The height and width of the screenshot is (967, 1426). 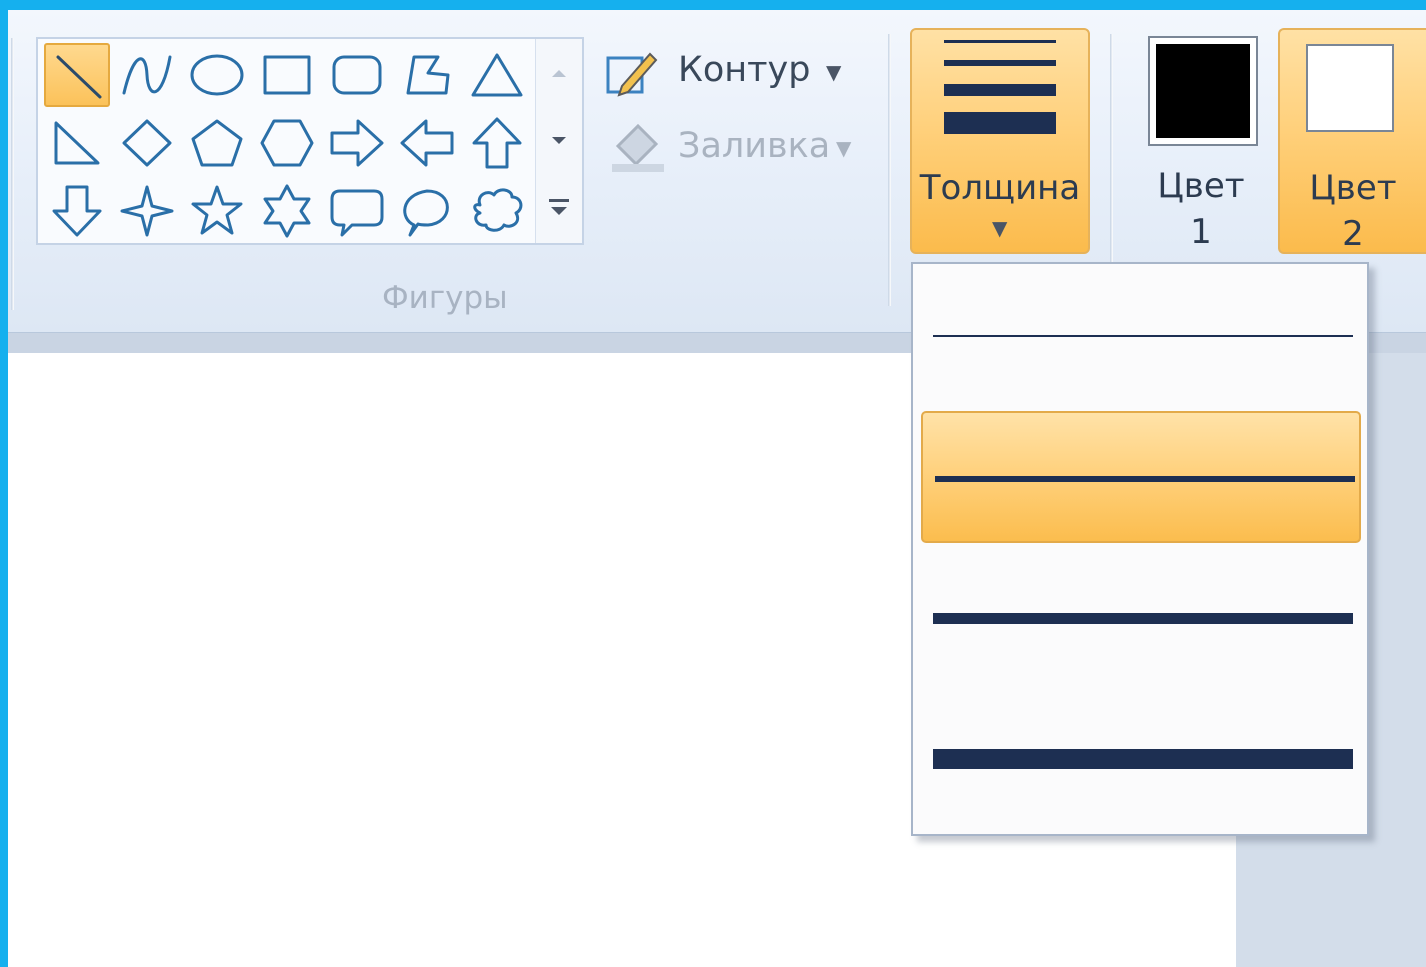 I want to click on shape-callout-oval-button, so click(x=427, y=211).